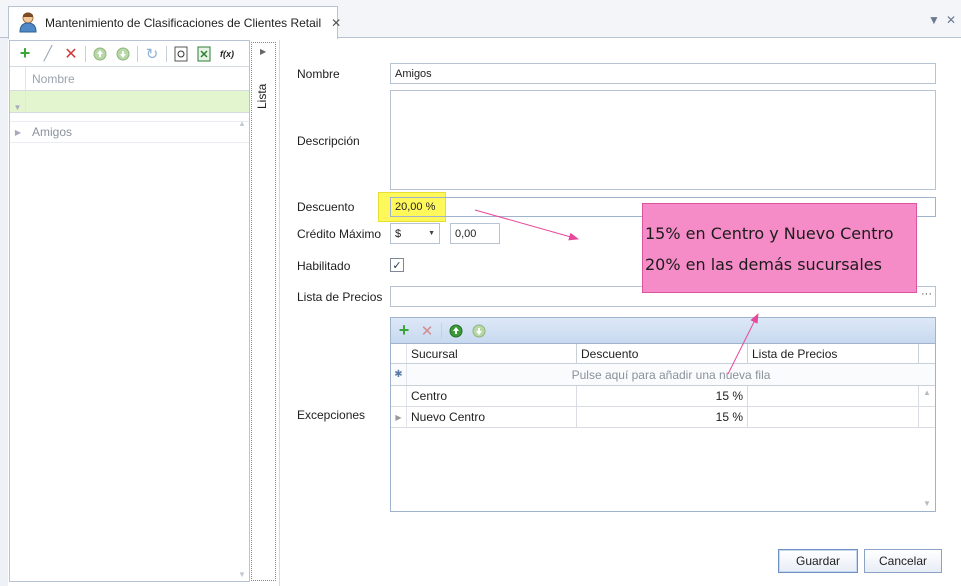 Image resolution: width=961 pixels, height=586 pixels. What do you see at coordinates (818, 561) in the screenshot?
I see `guardar-button: Guardar` at bounding box center [818, 561].